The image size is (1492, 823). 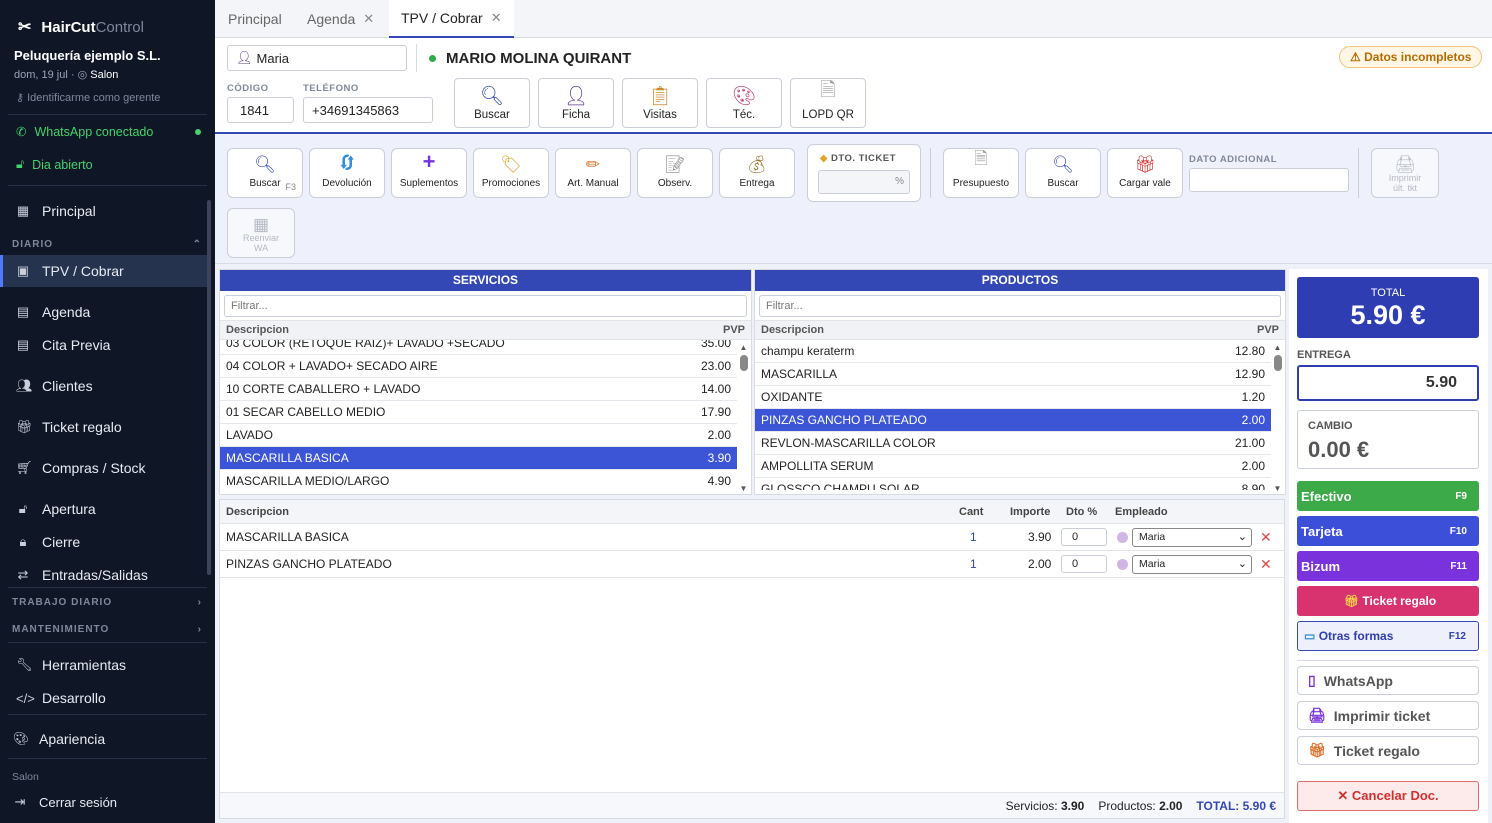 What do you see at coordinates (478, 435) in the screenshot?
I see `list-item: LAVADO 2.00` at bounding box center [478, 435].